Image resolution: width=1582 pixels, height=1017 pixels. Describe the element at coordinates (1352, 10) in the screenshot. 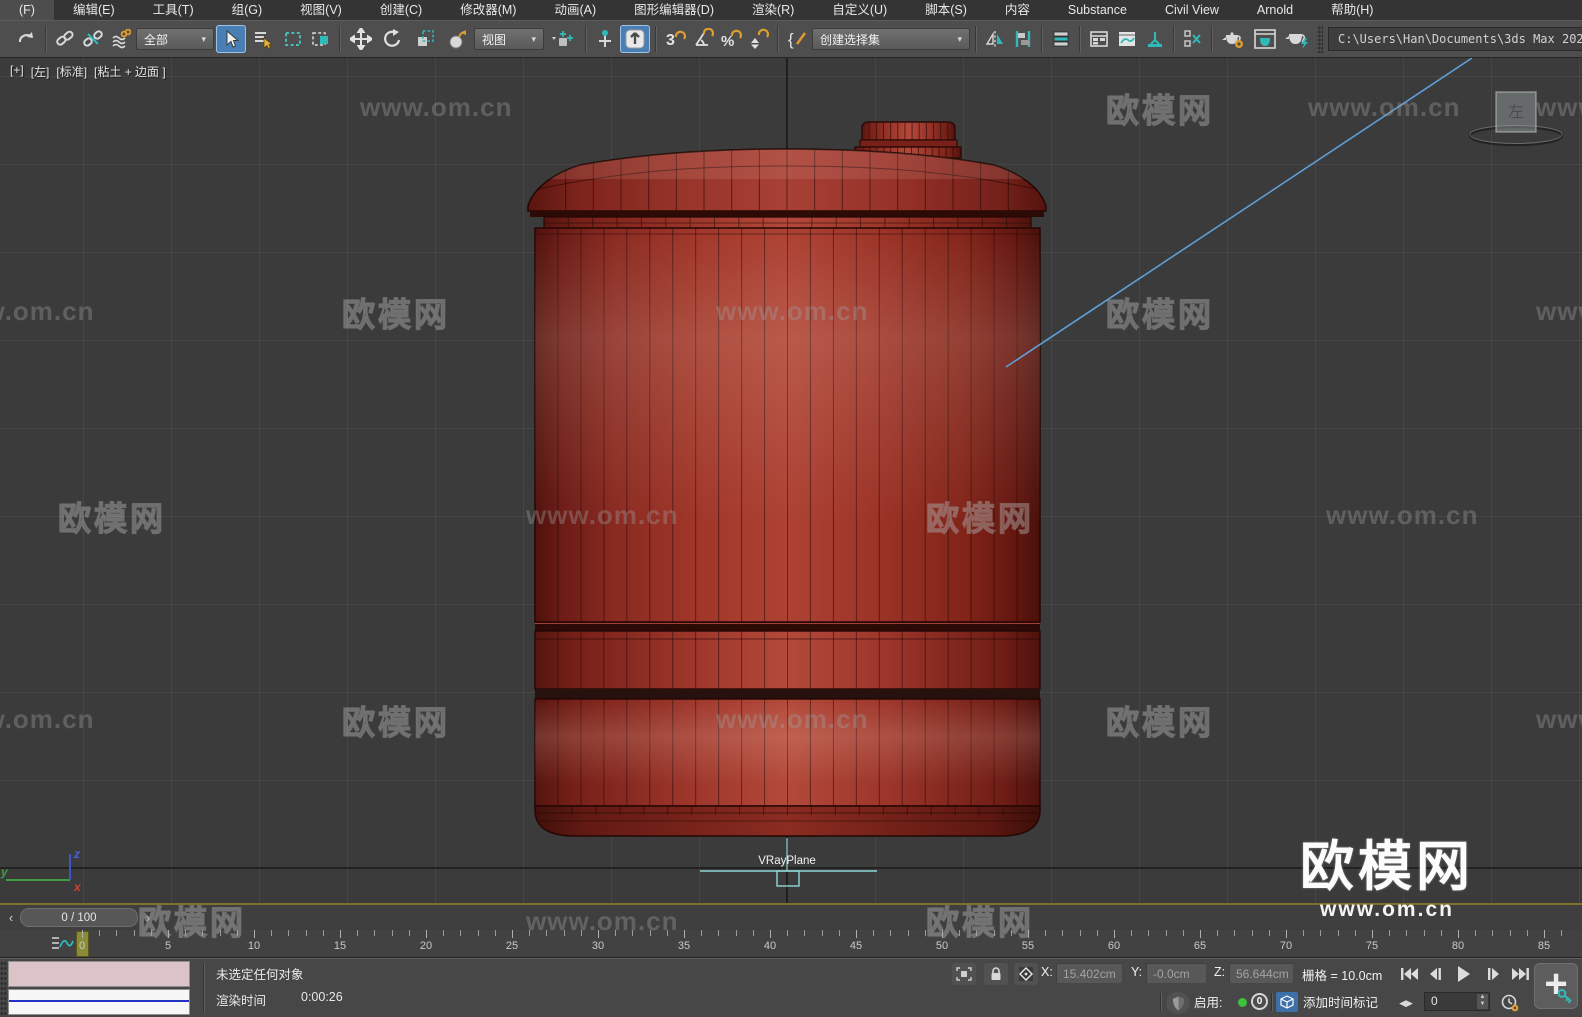

I see `menu-item-16: 帮助(H)` at that location.